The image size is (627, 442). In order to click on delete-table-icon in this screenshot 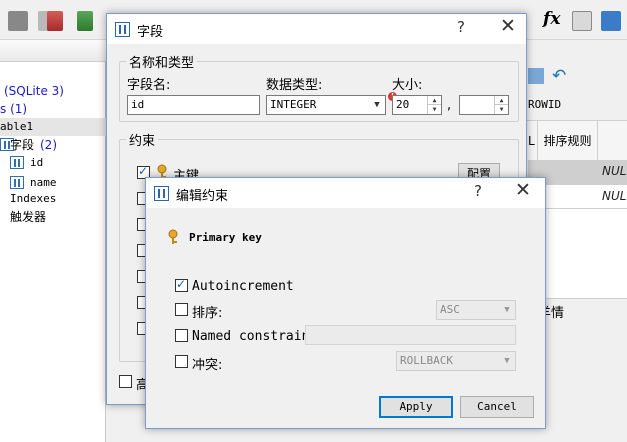, I will do `click(55, 21)`.